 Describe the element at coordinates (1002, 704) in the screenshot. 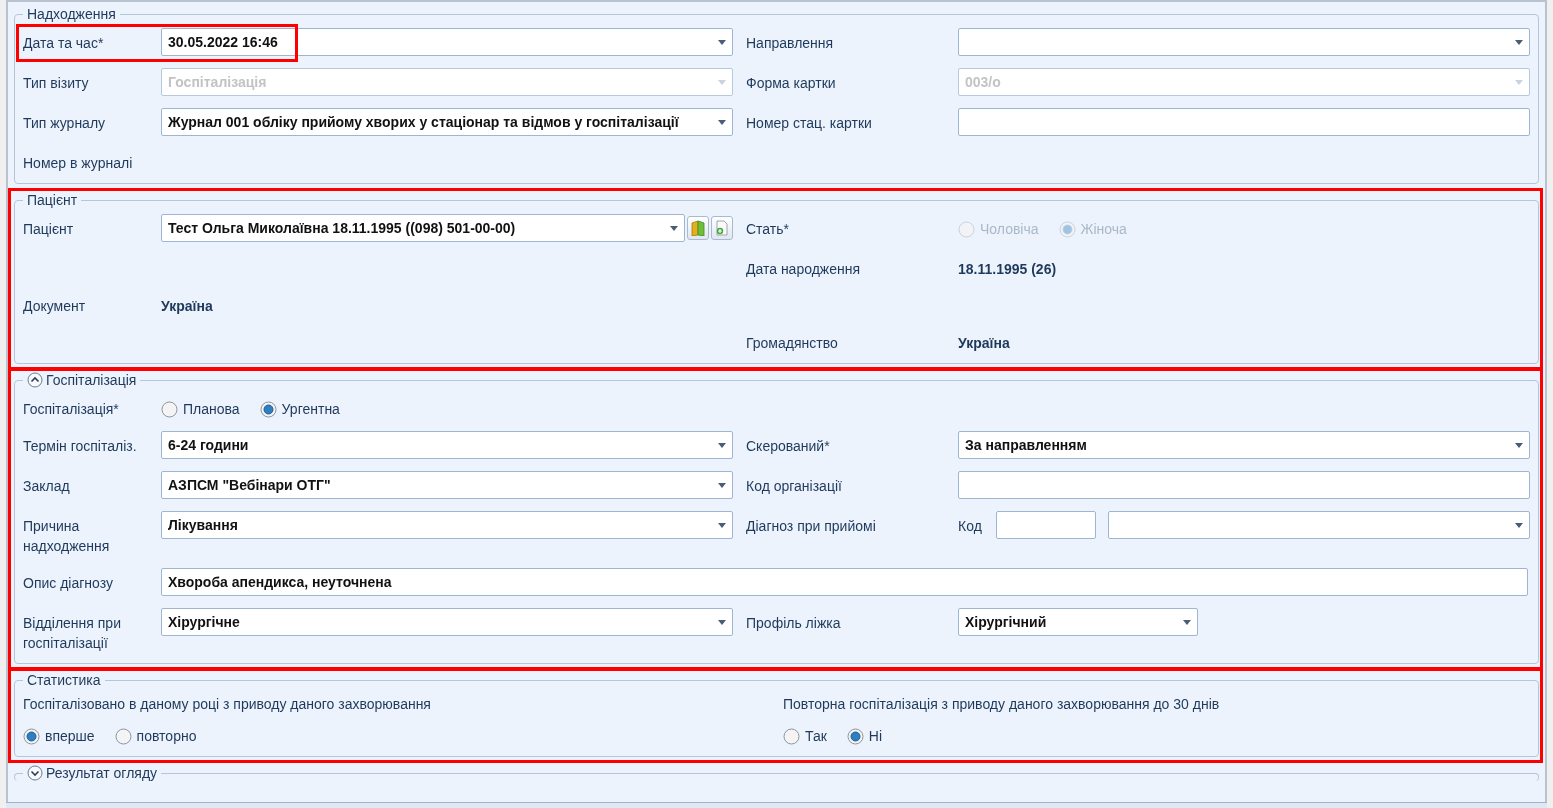

I see `question-text: Повторна госпіталізація з приводу даного захворювання до 30 днів` at that location.